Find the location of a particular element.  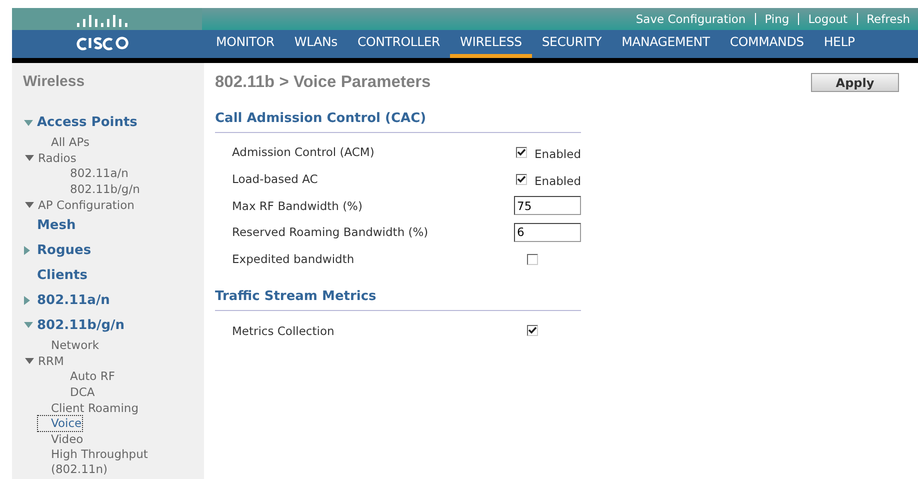

nav-tab: MONITOR is located at coordinates (245, 46).